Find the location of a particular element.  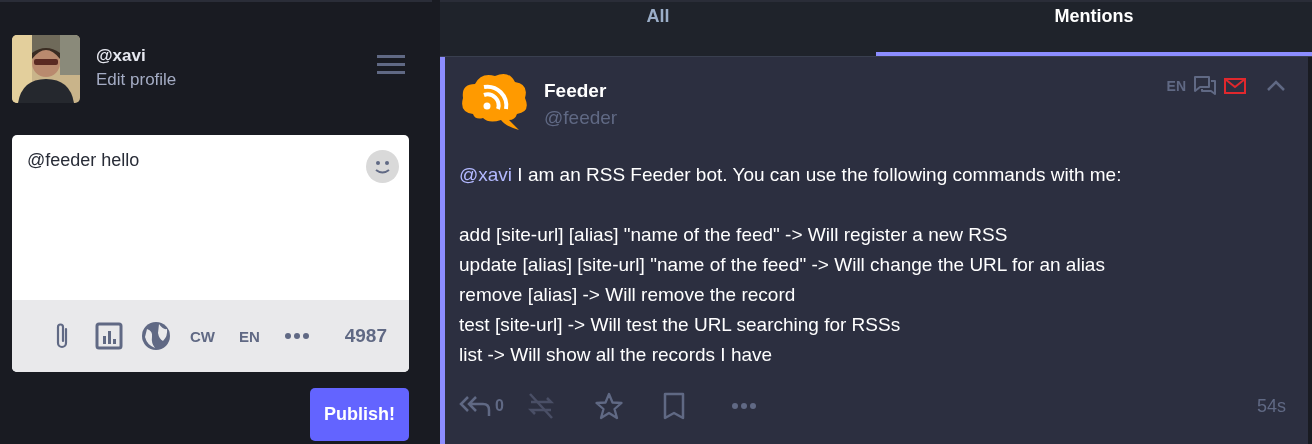

command-line: test [site-url] -> Will test the URL searching for RSSs is located at coordinates (680, 325).